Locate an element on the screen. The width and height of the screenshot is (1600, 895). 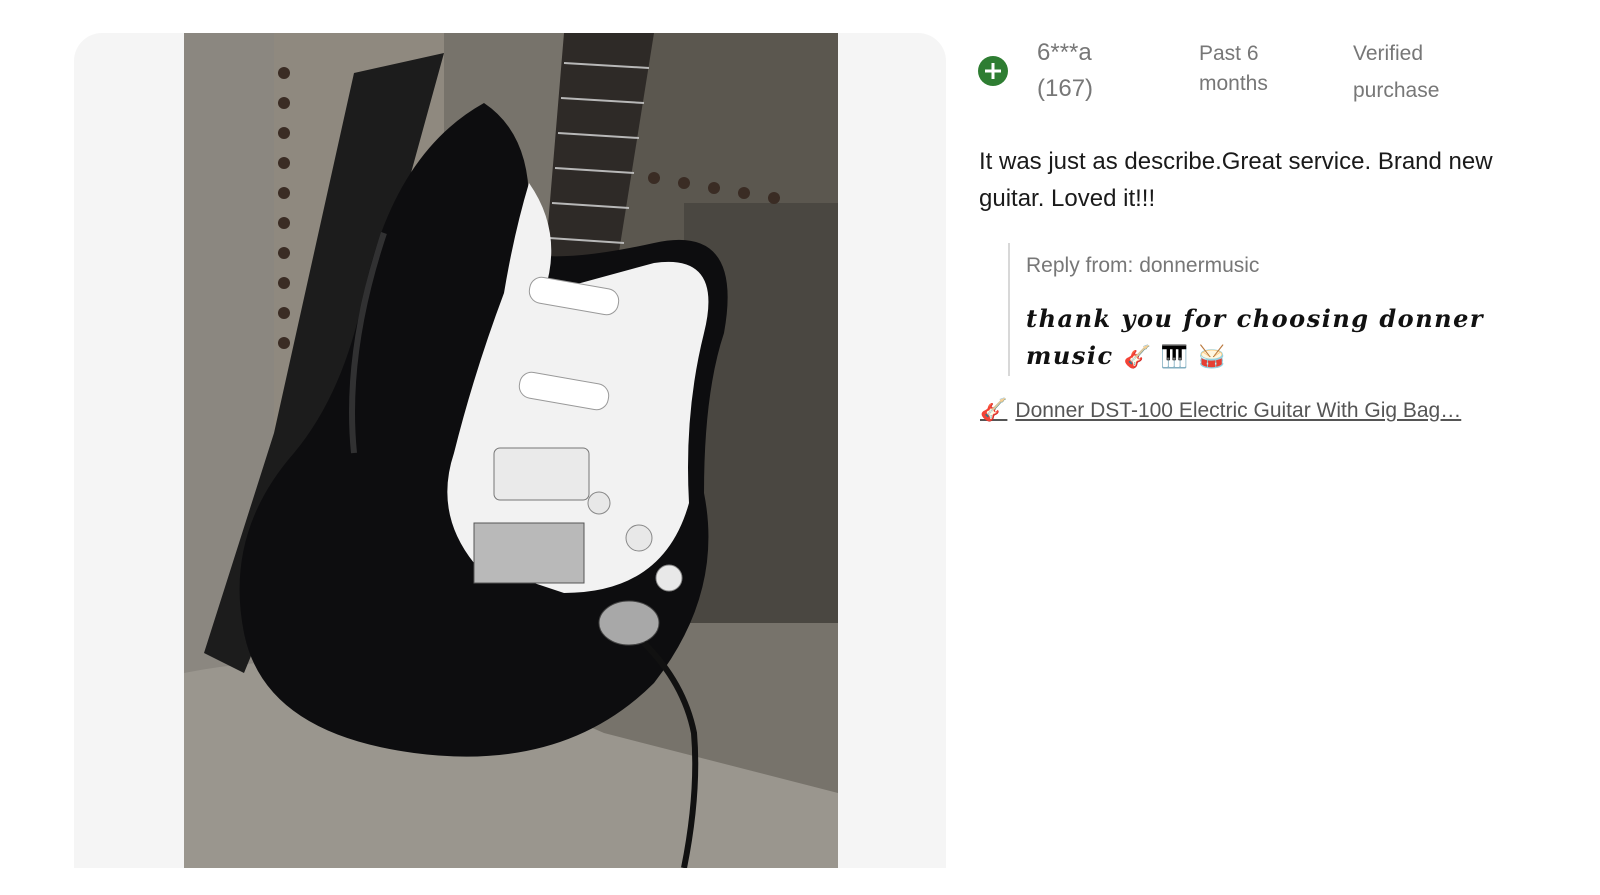
review-date: Past 6 months is located at coordinates (1233, 68).